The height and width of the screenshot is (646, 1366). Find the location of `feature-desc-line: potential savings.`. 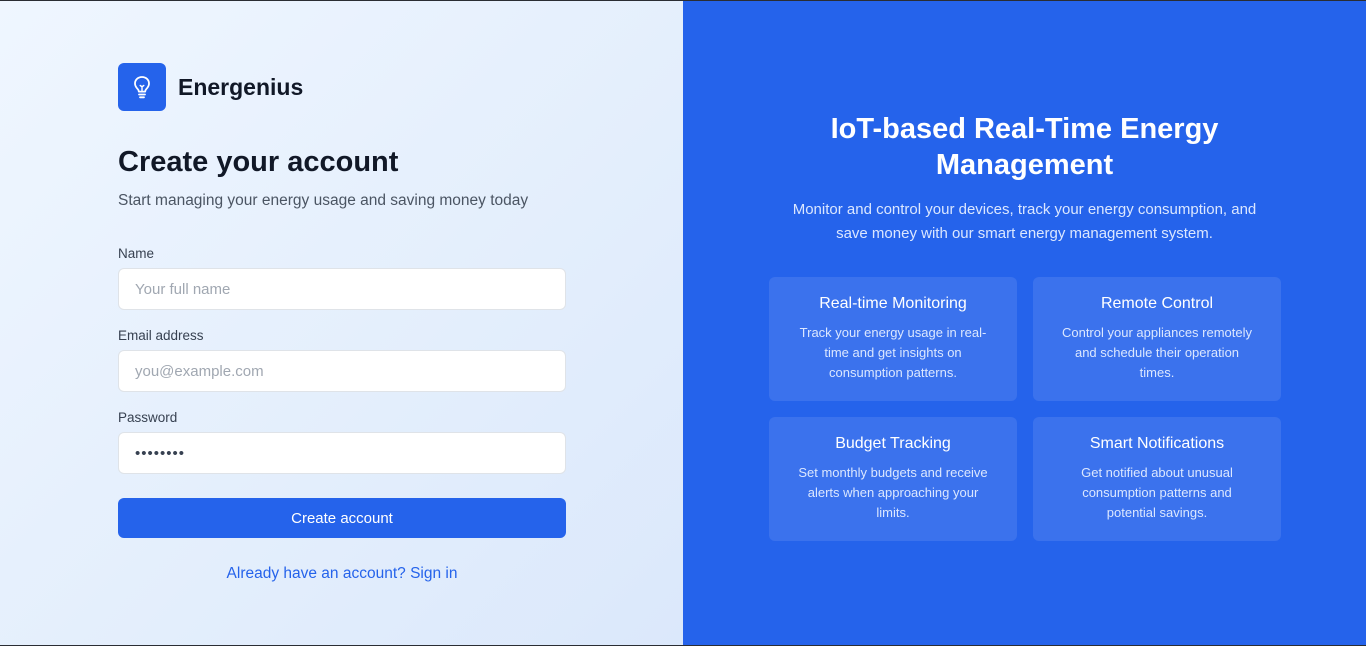

feature-desc-line: potential savings. is located at coordinates (1157, 512).